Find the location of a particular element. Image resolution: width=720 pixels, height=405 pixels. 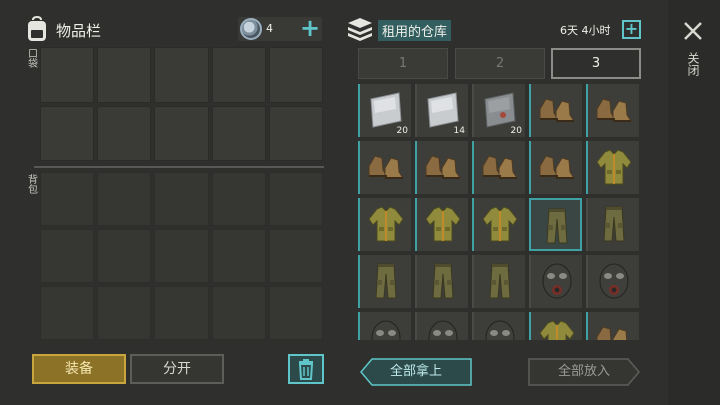

storage-slot-metal-sheet: 14 is located at coordinates (441, 110).